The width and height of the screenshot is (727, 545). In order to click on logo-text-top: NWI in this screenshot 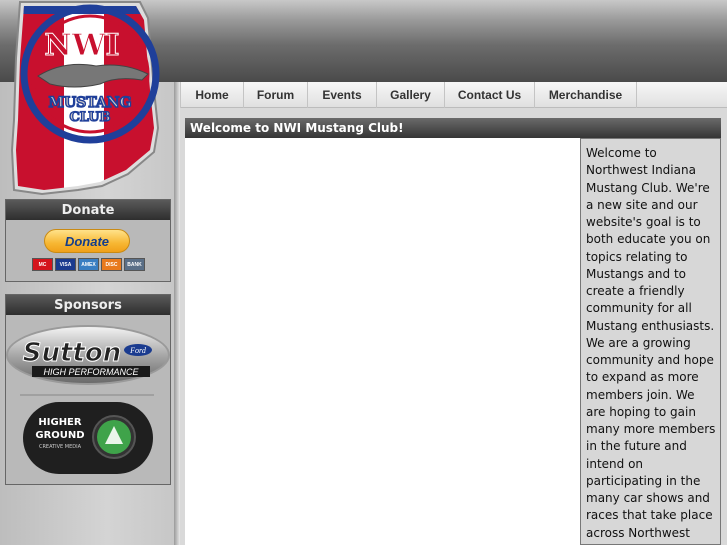, I will do `click(81, 45)`.